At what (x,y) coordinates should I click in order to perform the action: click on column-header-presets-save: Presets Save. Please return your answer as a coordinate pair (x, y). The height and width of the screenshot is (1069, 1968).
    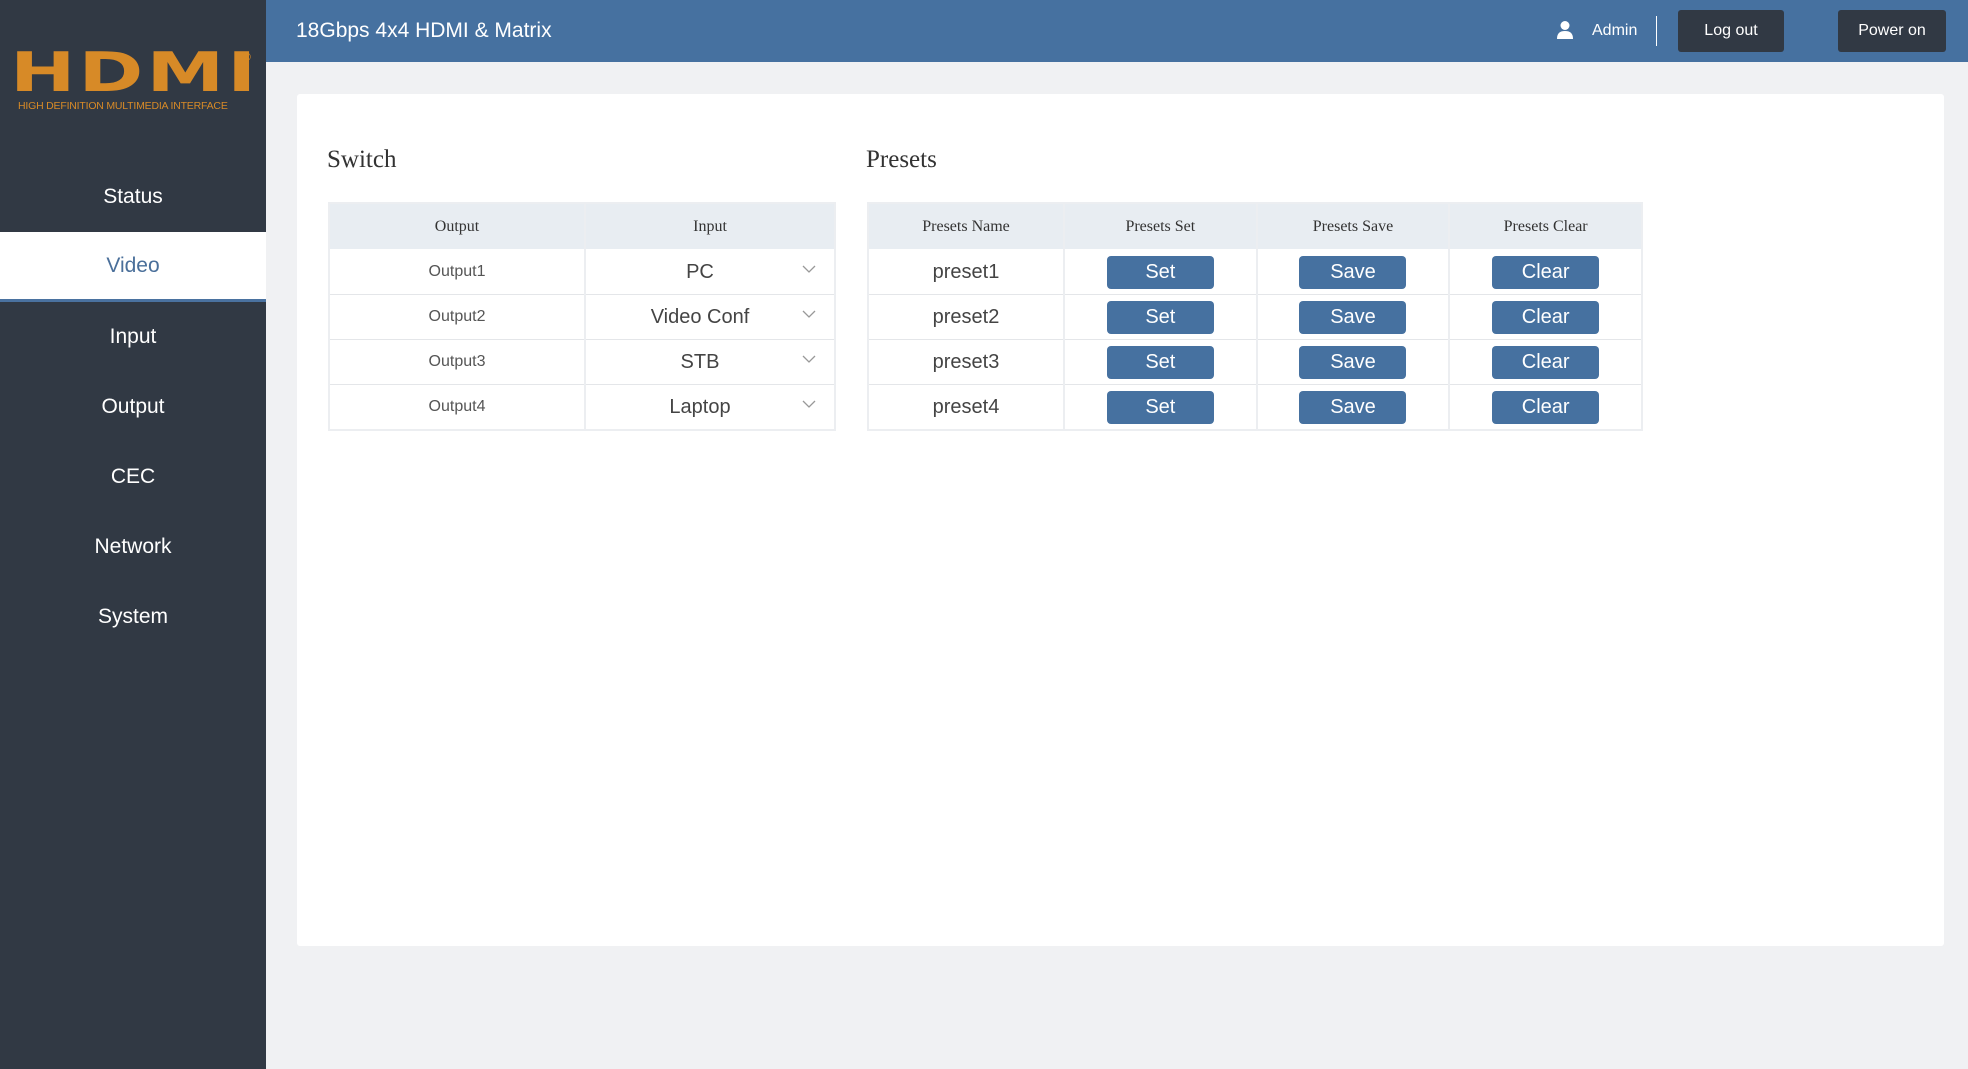
    Looking at the image, I should click on (1352, 226).